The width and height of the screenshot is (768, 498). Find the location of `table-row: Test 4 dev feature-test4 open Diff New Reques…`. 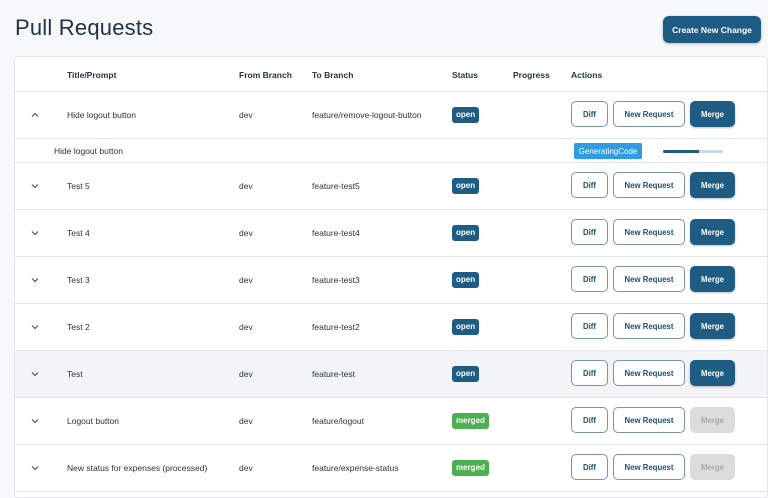

table-row: Test 4 dev feature-test4 open Diff New Reques… is located at coordinates (391, 233).